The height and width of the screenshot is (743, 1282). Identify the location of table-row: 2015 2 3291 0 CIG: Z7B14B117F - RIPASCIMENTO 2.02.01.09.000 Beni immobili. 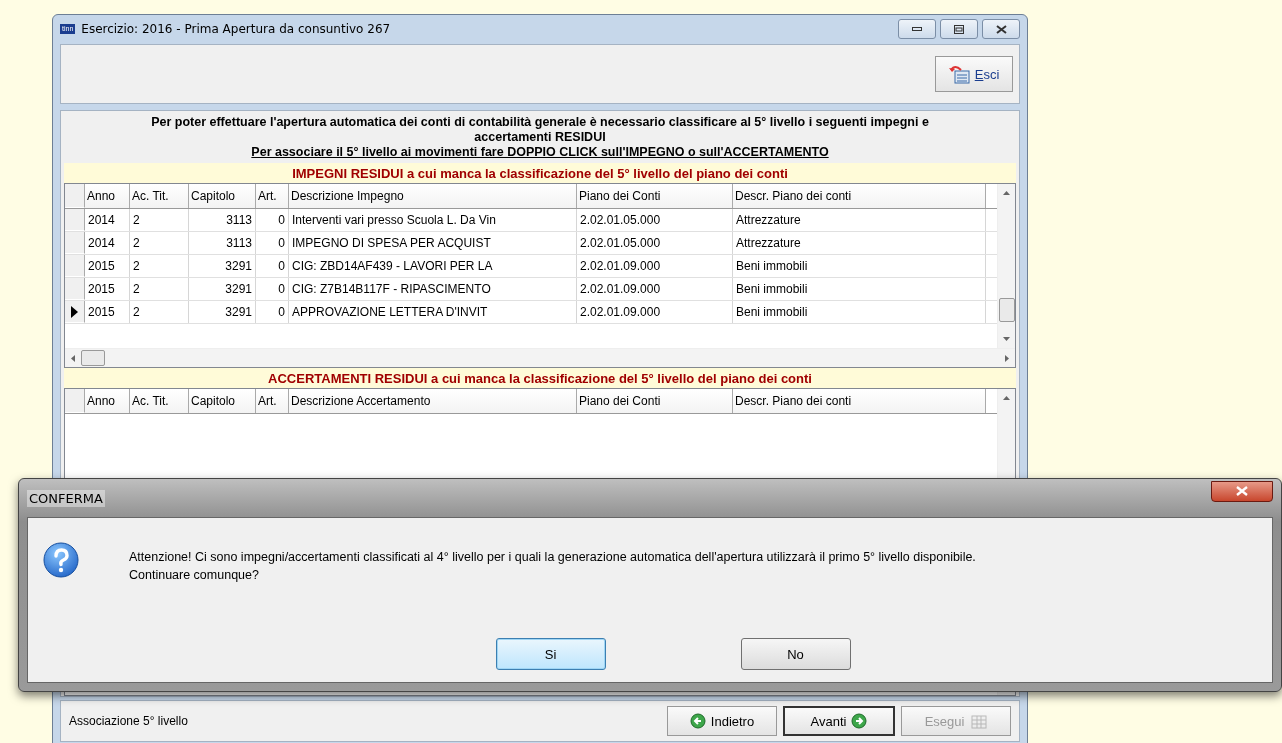
(531, 289).